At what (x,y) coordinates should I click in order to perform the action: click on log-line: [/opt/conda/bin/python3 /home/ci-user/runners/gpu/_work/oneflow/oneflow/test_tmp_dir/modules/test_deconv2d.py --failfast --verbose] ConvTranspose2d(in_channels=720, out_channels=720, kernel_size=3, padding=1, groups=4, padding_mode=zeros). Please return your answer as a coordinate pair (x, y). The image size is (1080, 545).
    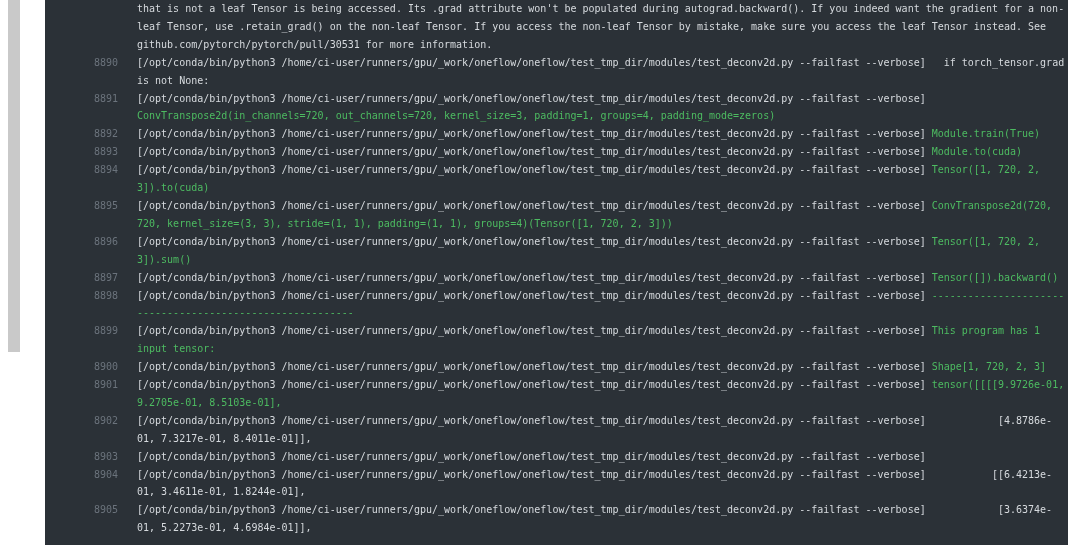
    Looking at the image, I should click on (532, 107).